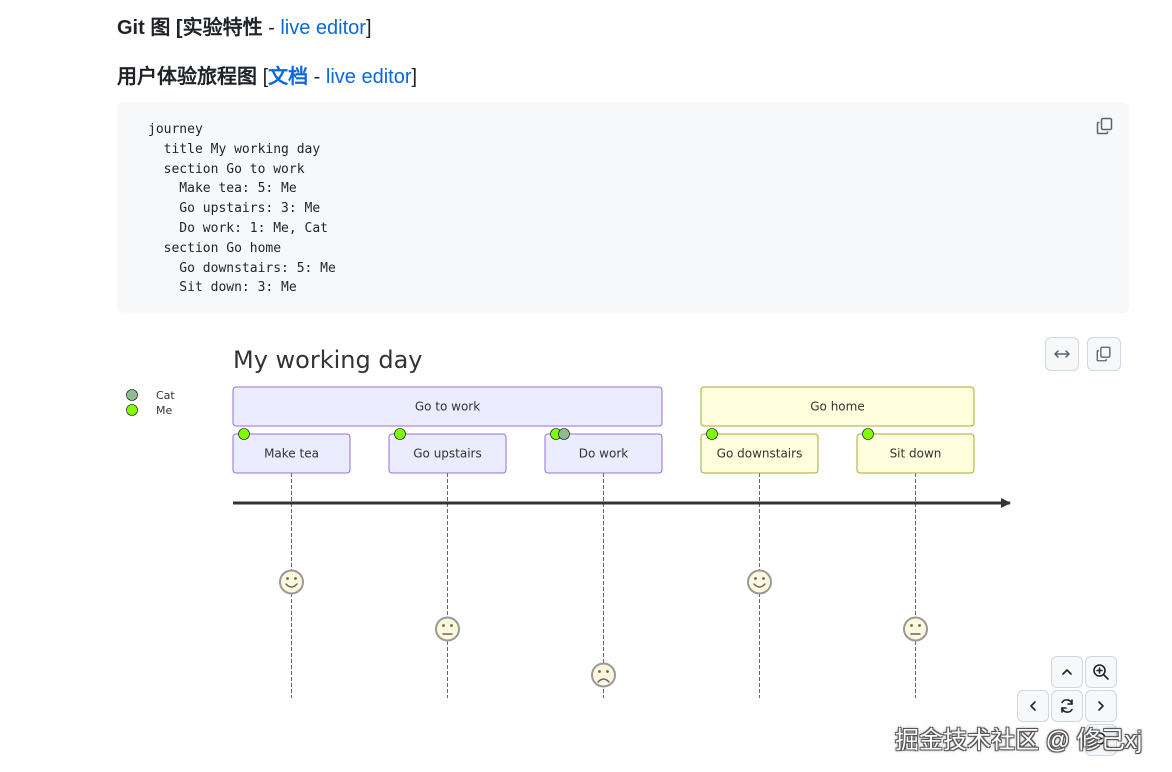  I want to click on zoom-in-icon, so click(1101, 672).